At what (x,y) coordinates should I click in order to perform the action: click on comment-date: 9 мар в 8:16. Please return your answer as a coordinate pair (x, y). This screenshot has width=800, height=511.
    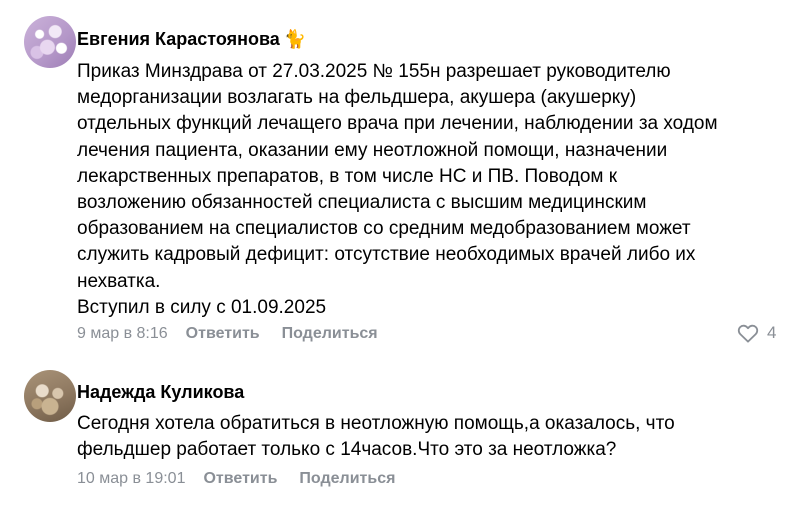
    Looking at the image, I should click on (122, 334).